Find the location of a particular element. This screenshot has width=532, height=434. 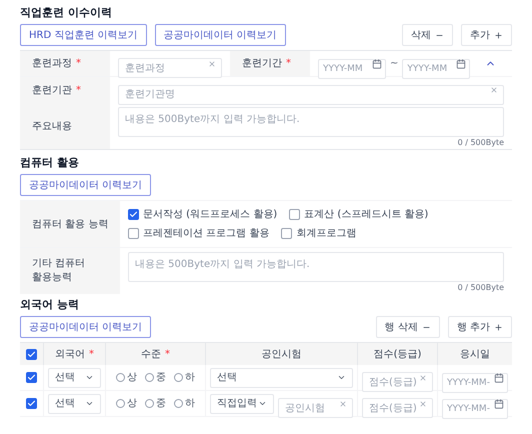

field-label: 훈련기간 is located at coordinates (262, 64).